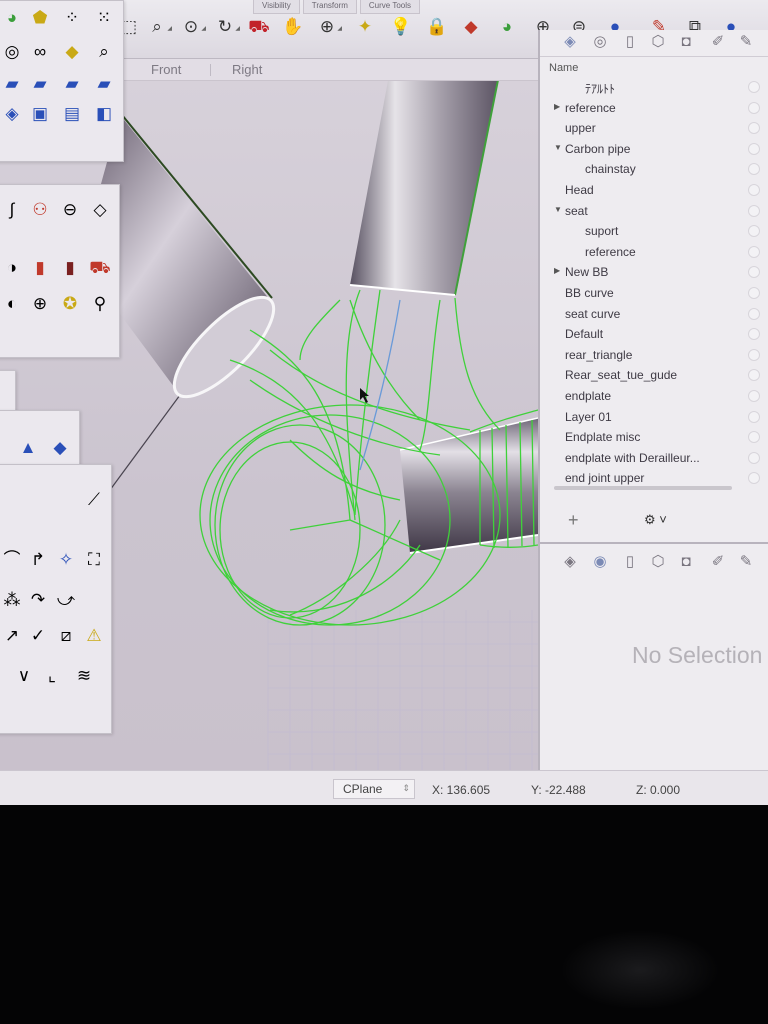 The height and width of the screenshot is (1024, 768). I want to click on trim-icon: ⚇, so click(40, 210).